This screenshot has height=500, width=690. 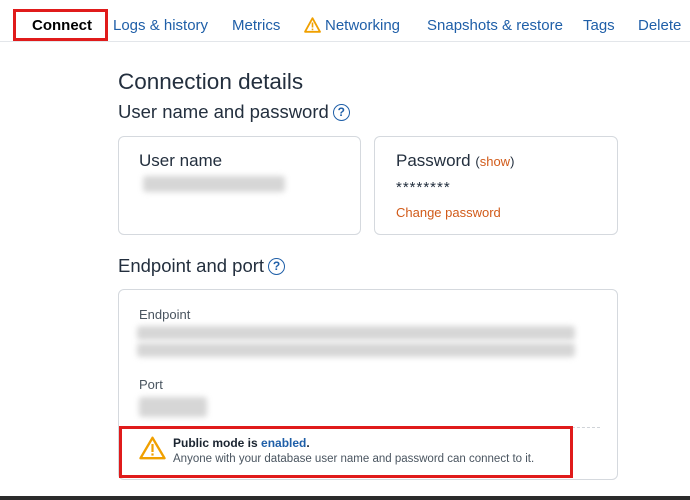 What do you see at coordinates (659, 25) in the screenshot?
I see `tab-delete: Delete` at bounding box center [659, 25].